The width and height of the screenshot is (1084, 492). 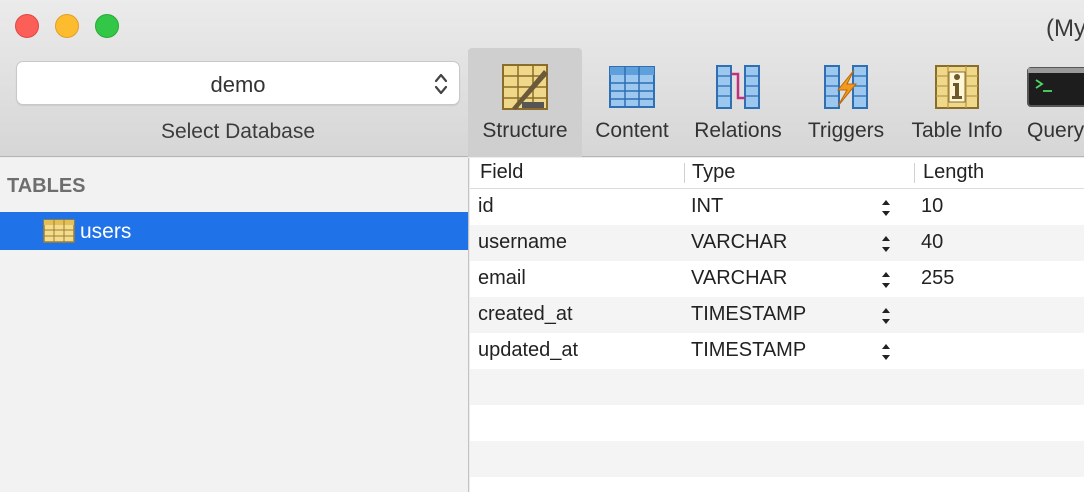 What do you see at coordinates (846, 87) in the screenshot?
I see `triggers-icon` at bounding box center [846, 87].